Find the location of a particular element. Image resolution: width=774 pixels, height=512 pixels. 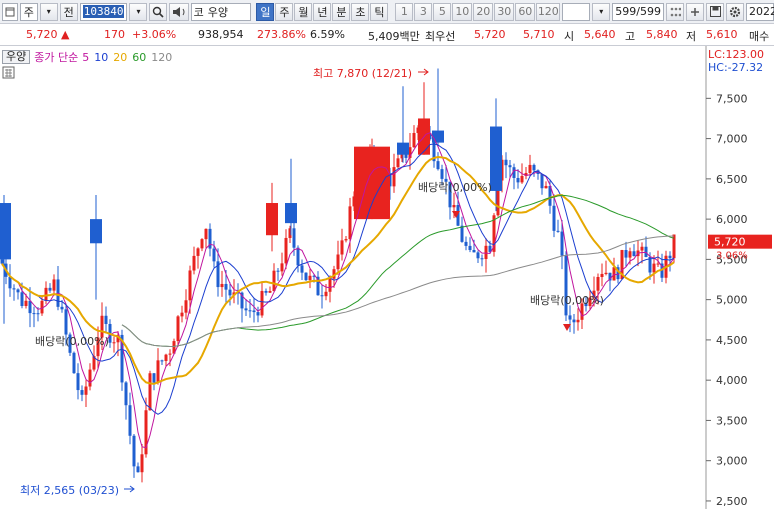

legend-ma-prefix: 종가 단순 is located at coordinates (56, 57).